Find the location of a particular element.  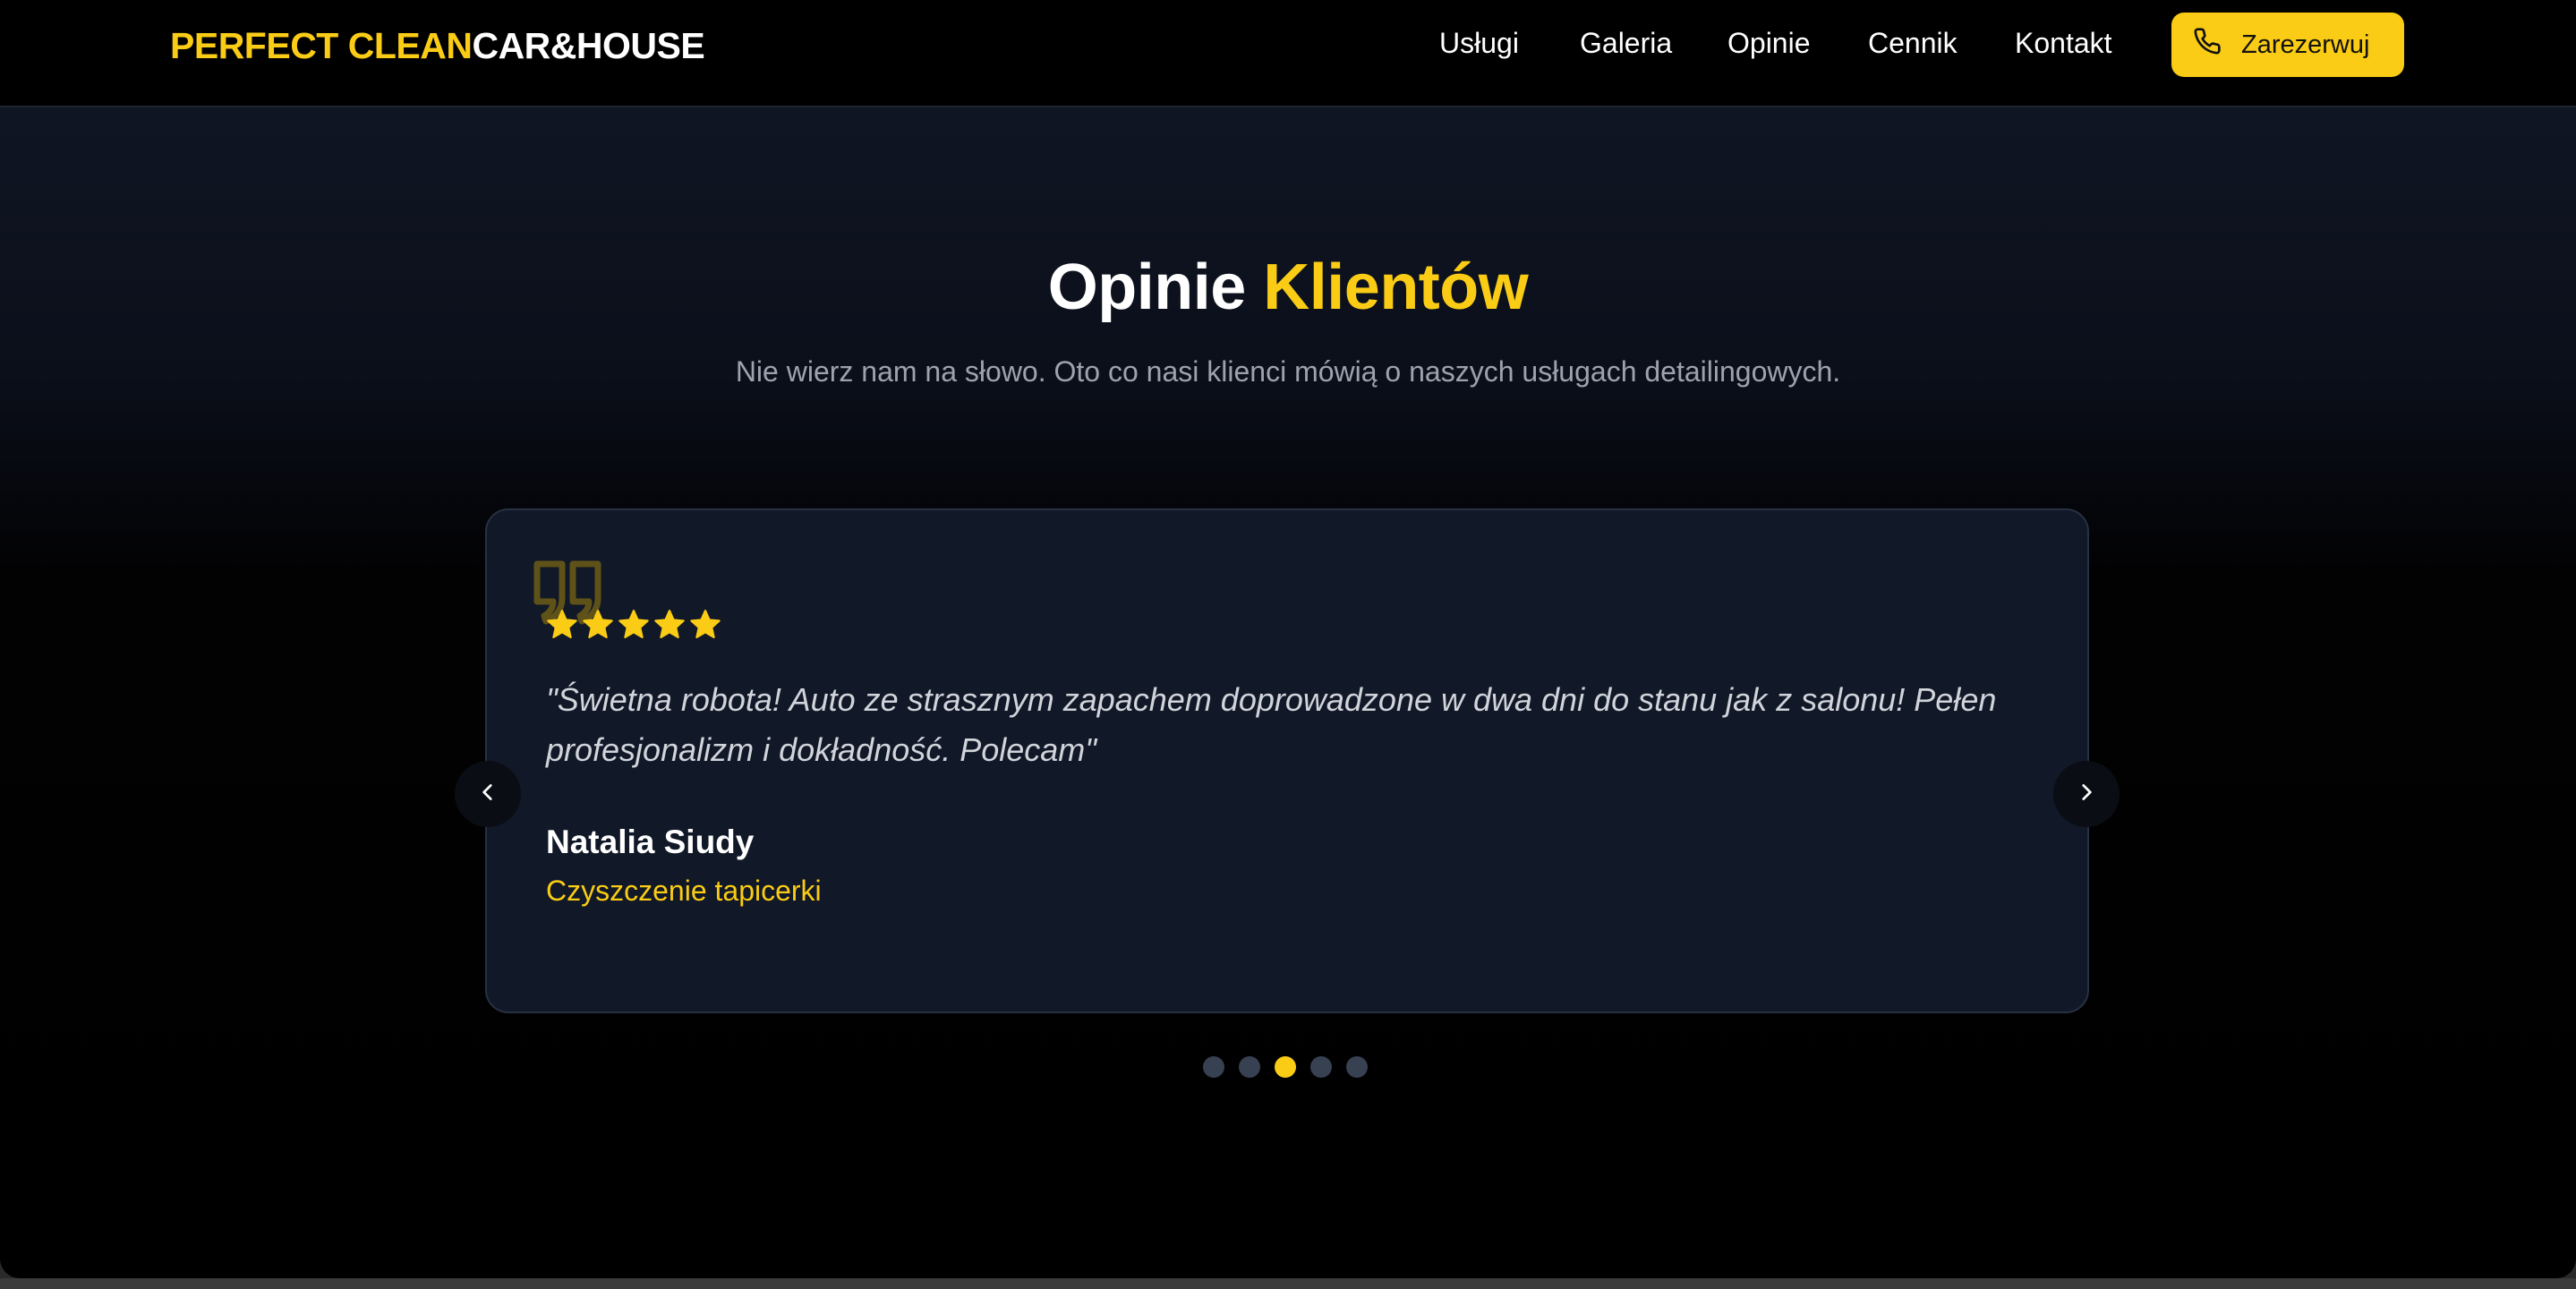

carousel-next-button is located at coordinates (2086, 794).